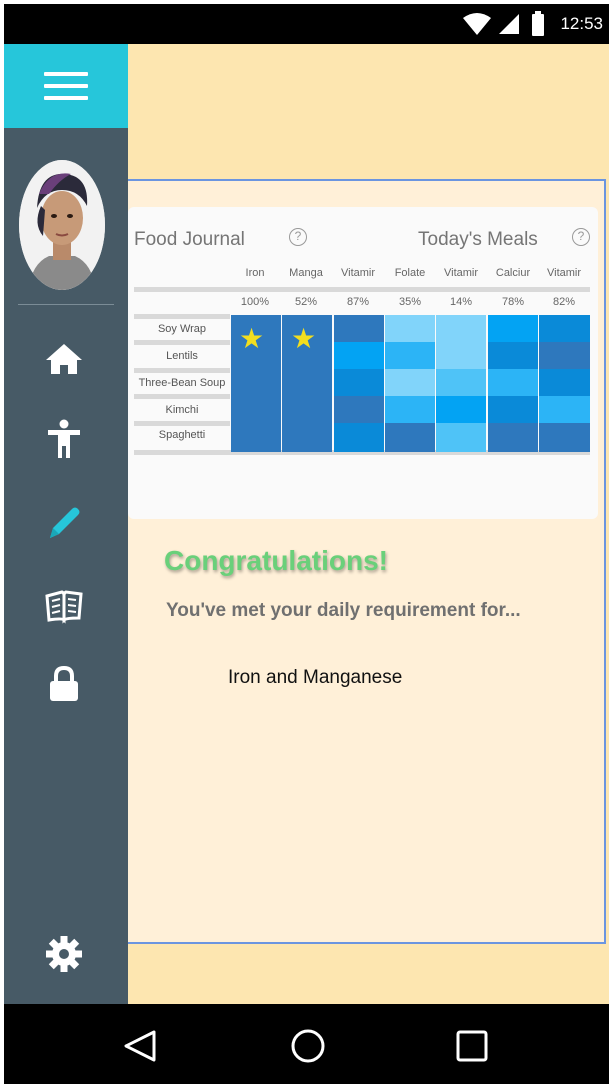 The height and width of the screenshot is (1087, 613). Describe the element at coordinates (358, 302) in the screenshot. I see `column-percent: 87%` at that location.